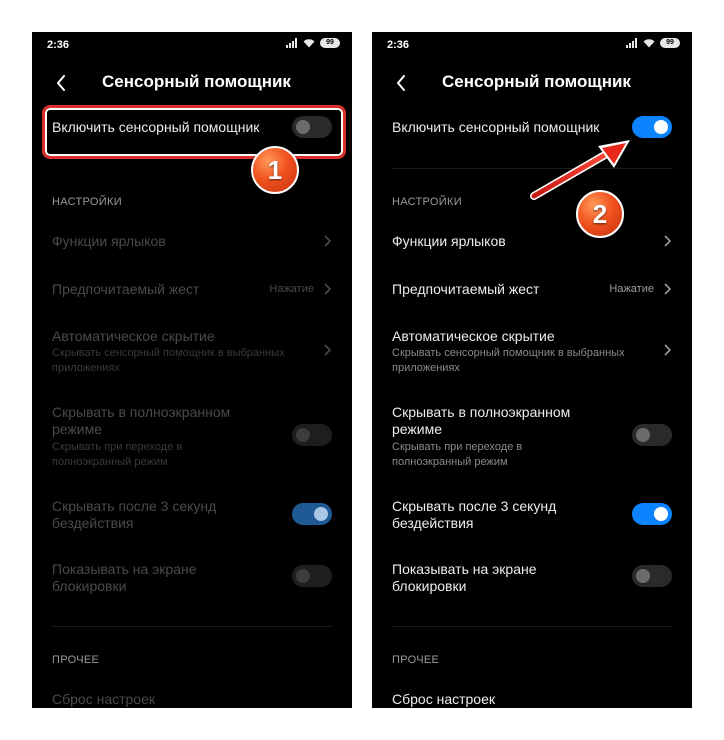 This screenshot has width=724, height=740. What do you see at coordinates (496, 127) in the screenshot?
I see `enable-label: Включить сенсорный помощник` at bounding box center [496, 127].